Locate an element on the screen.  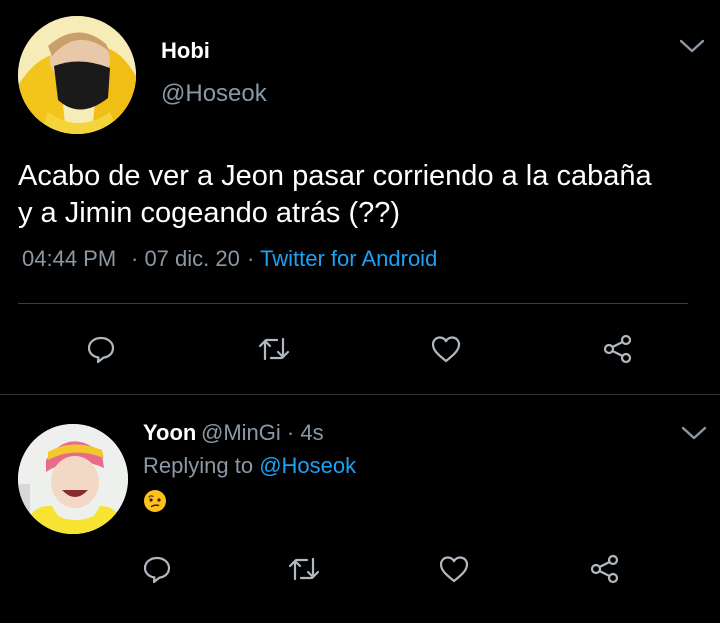
replying-prefix: Replying to is located at coordinates (198, 465).